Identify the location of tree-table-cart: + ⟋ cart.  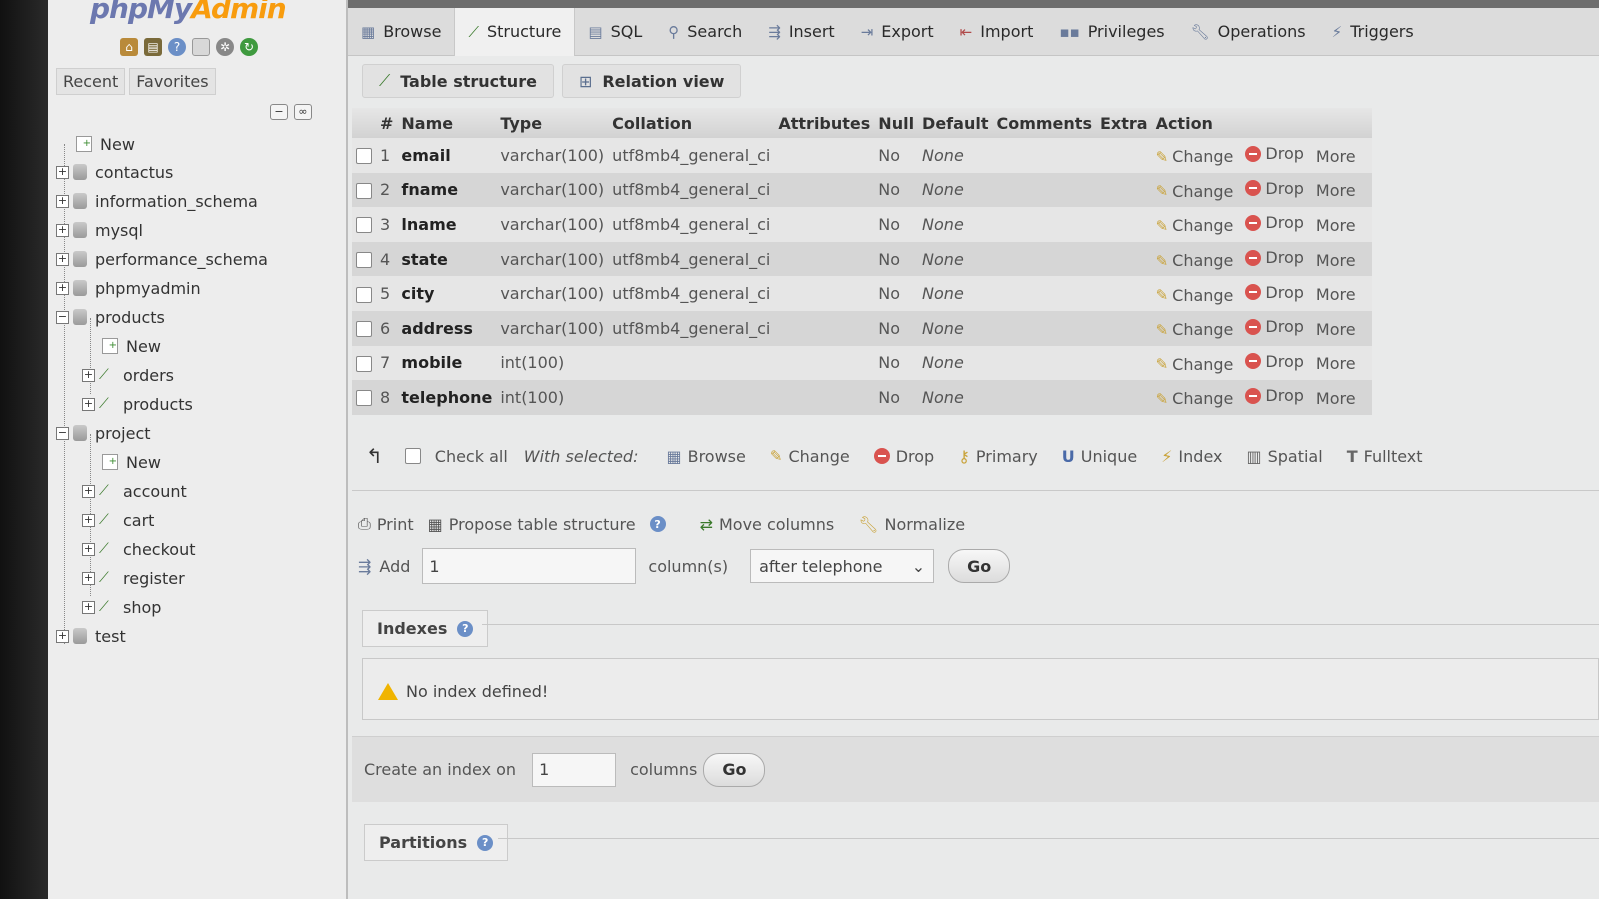
(118, 520).